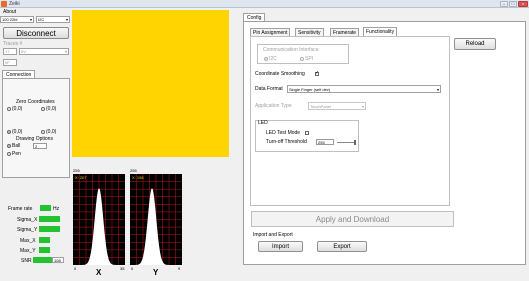 This screenshot has width=529, height=281. What do you see at coordinates (44, 51) in the screenshot?
I see `traces-y-combo: 8V ▾` at bounding box center [44, 51].